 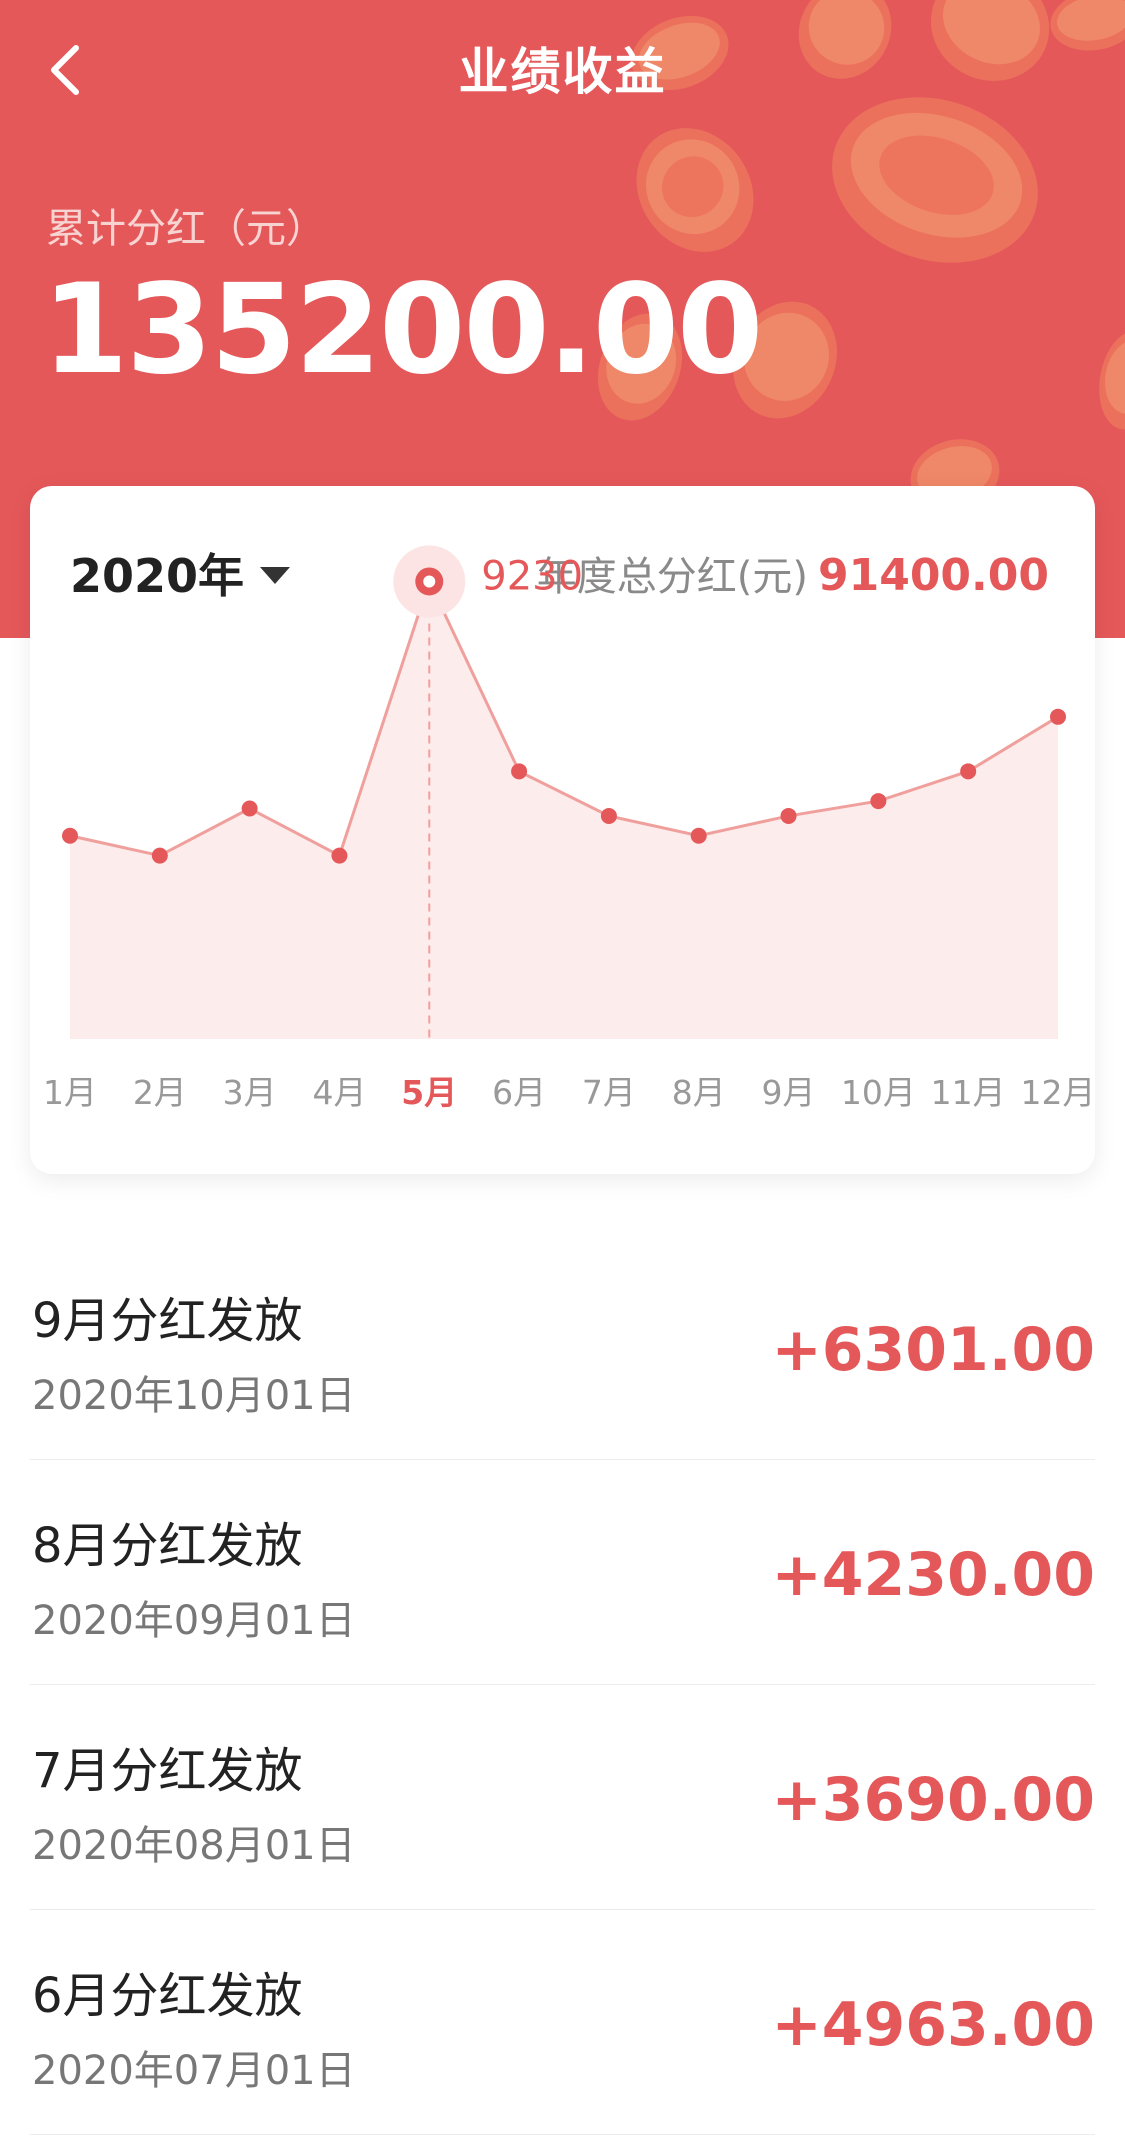 I want to click on dividend-record-row: 9月分红发放 2020年10月01日 +6301.00, so click(x=562, y=1347).